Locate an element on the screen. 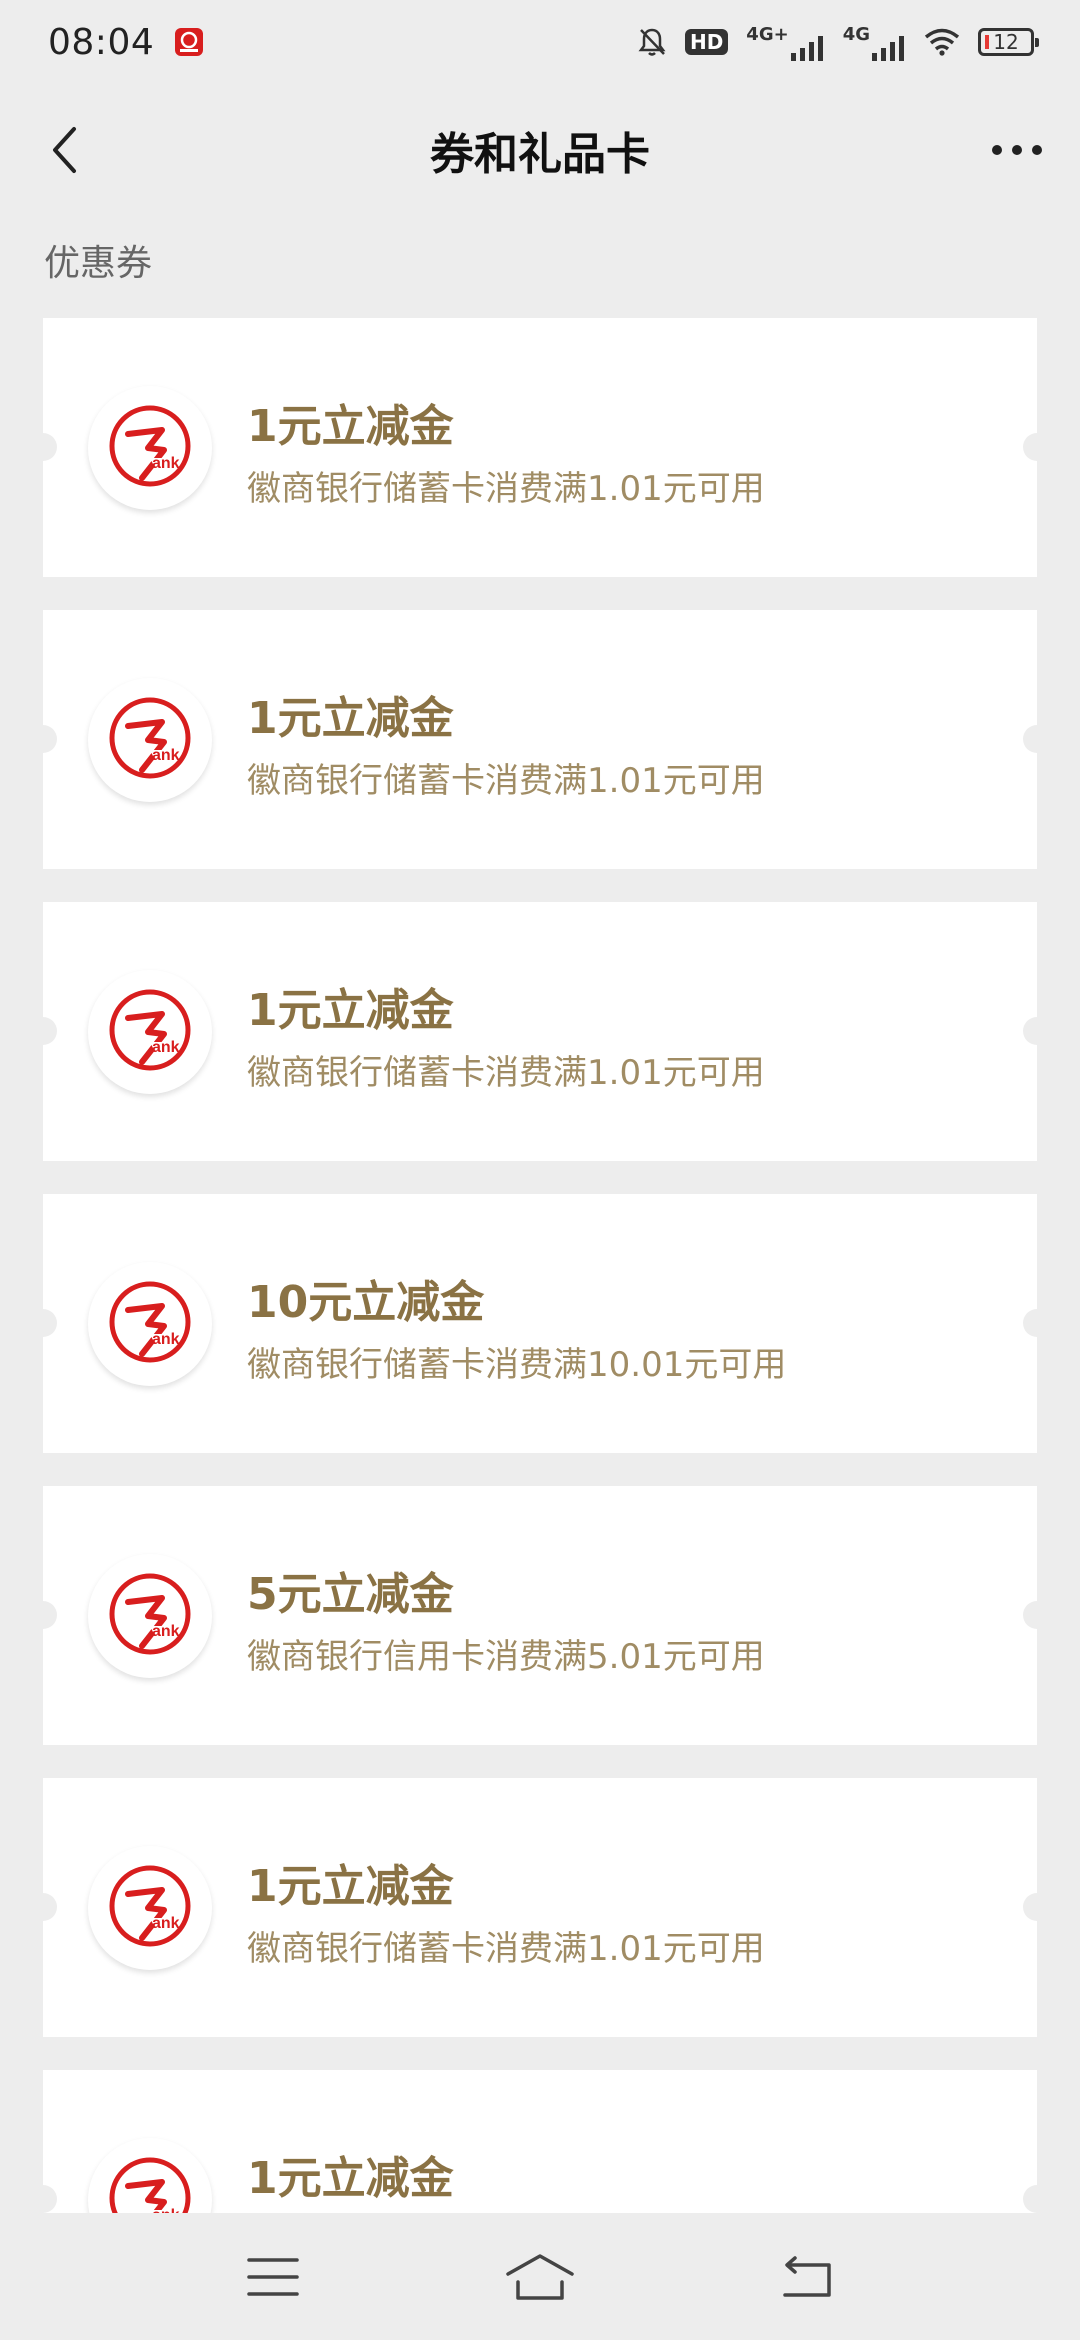 The image size is (1080, 2340). coupon-title: 5元立减金 is located at coordinates (350, 1594).